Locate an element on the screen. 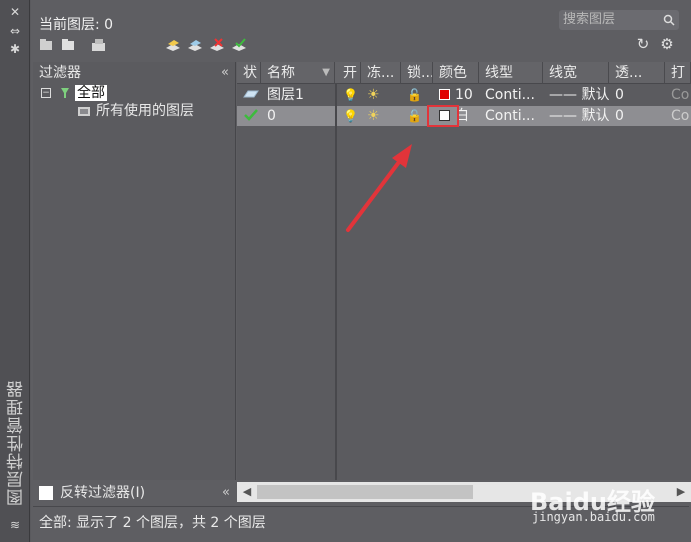  collapse-filter-bottom-icon: « is located at coordinates (226, 493).